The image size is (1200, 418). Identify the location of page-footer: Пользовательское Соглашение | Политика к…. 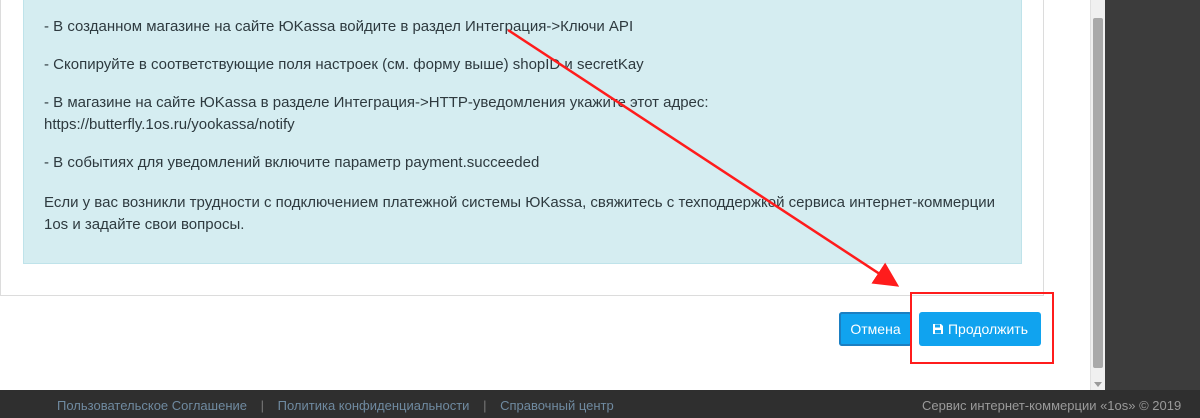
(600, 404).